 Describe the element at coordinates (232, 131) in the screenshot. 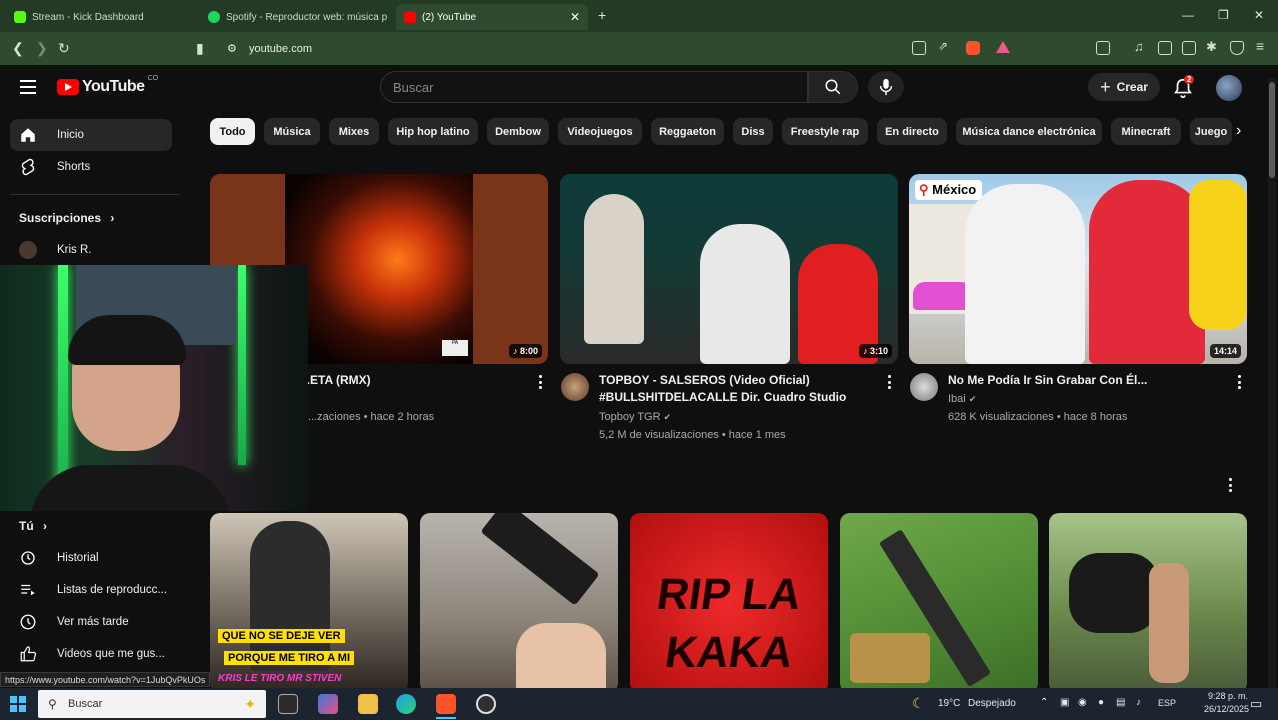

I see `chip-all: Todo` at that location.